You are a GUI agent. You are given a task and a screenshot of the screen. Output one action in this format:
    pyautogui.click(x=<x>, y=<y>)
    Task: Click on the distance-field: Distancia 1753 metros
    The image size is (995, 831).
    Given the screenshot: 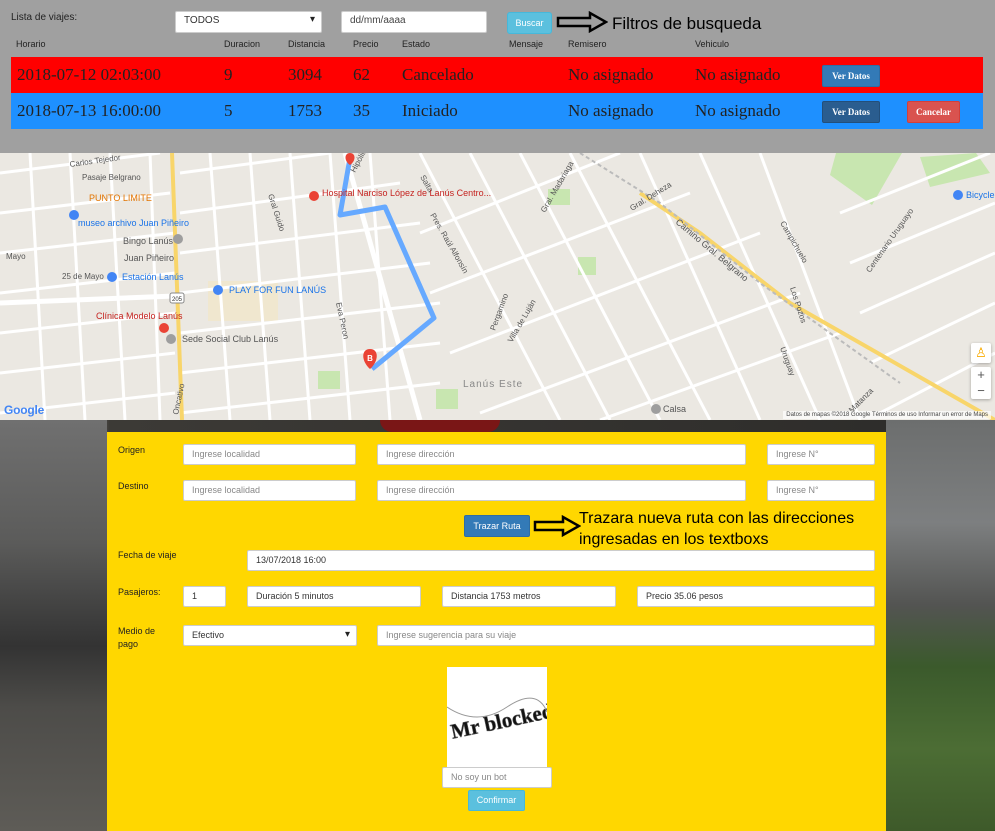 What is the action you would take?
    pyautogui.click(x=529, y=596)
    